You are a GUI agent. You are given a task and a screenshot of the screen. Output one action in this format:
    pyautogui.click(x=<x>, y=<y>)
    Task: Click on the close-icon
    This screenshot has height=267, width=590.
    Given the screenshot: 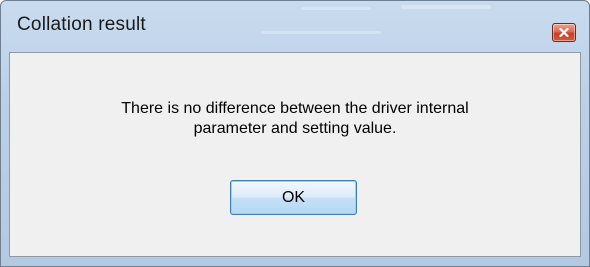 What is the action you would take?
    pyautogui.click(x=564, y=32)
    